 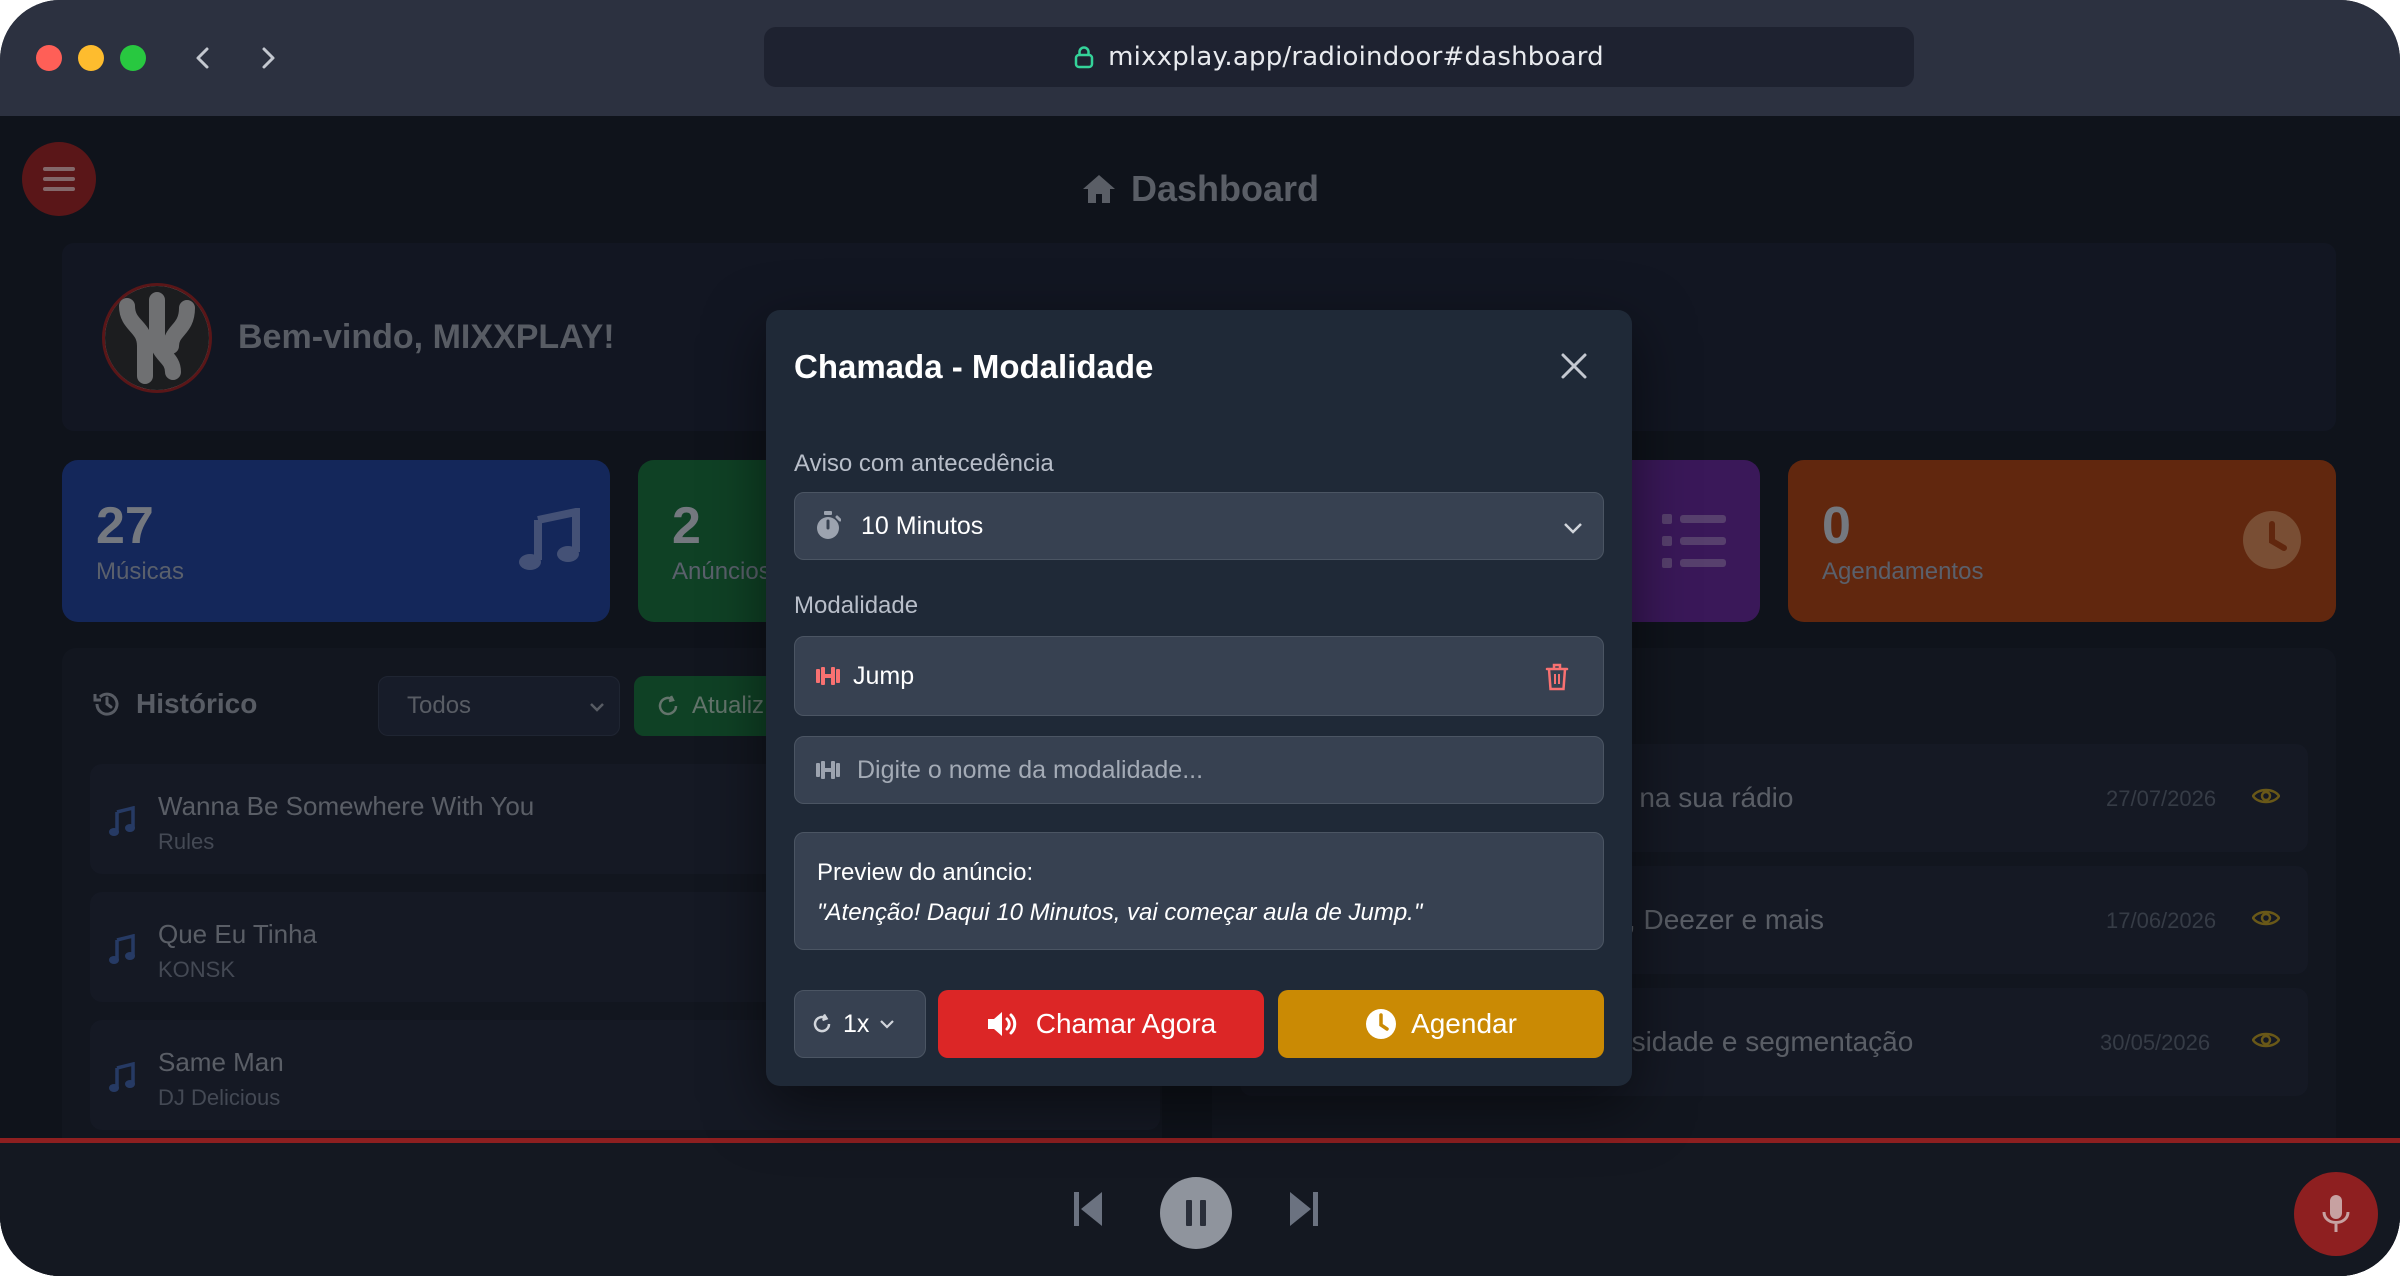 I want to click on pause-button, so click(x=1196, y=1213).